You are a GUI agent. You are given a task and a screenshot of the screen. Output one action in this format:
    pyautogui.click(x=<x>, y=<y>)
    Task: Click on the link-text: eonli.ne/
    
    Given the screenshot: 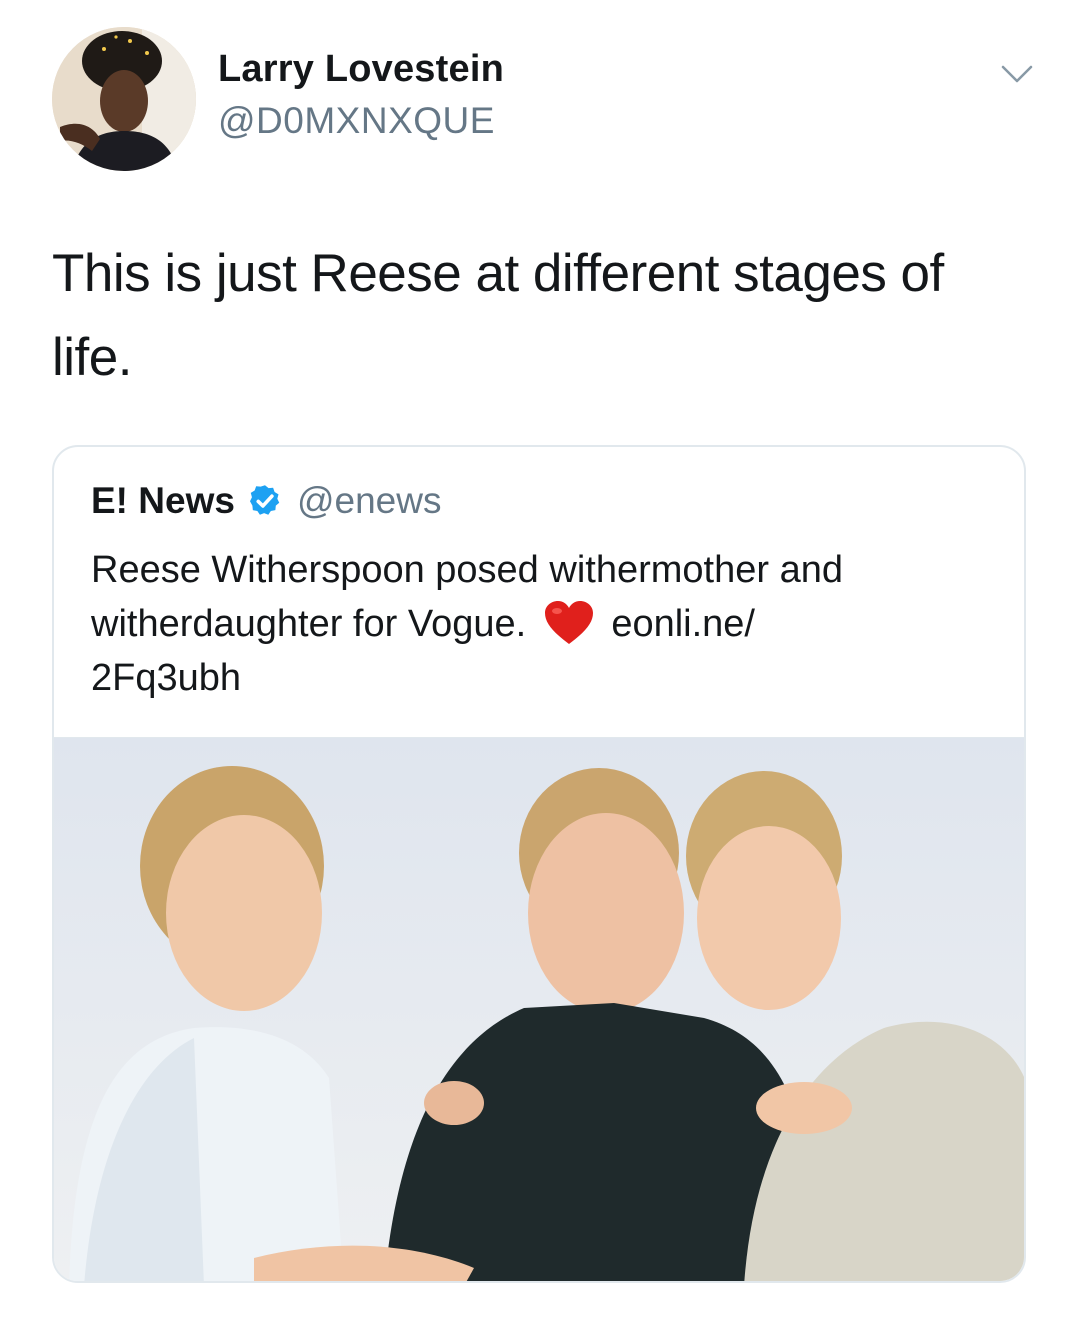 What is the action you would take?
    pyautogui.click(x=683, y=624)
    